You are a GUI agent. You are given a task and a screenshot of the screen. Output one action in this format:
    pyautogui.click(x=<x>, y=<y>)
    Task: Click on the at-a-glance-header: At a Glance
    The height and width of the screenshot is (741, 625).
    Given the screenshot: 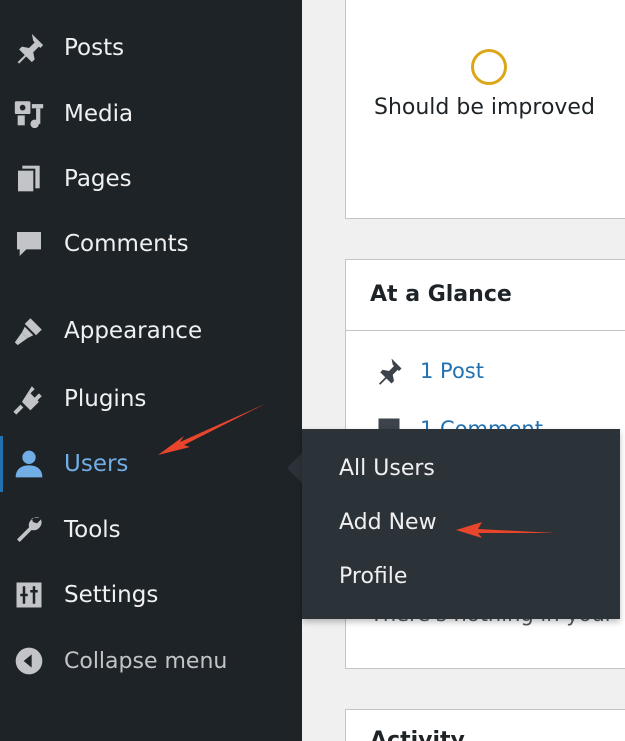 What is the action you would take?
    pyautogui.click(x=485, y=295)
    